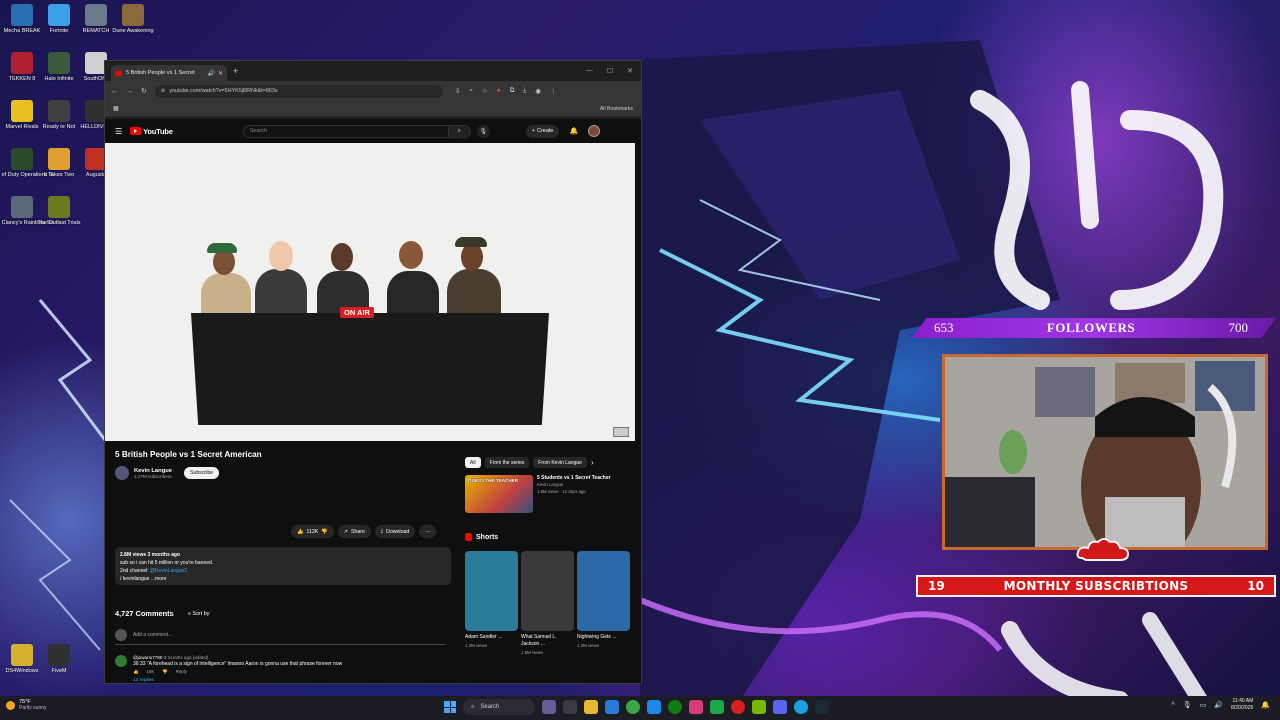 The height and width of the screenshot is (720, 1280). I want to click on gamepass-icon, so click(717, 707).